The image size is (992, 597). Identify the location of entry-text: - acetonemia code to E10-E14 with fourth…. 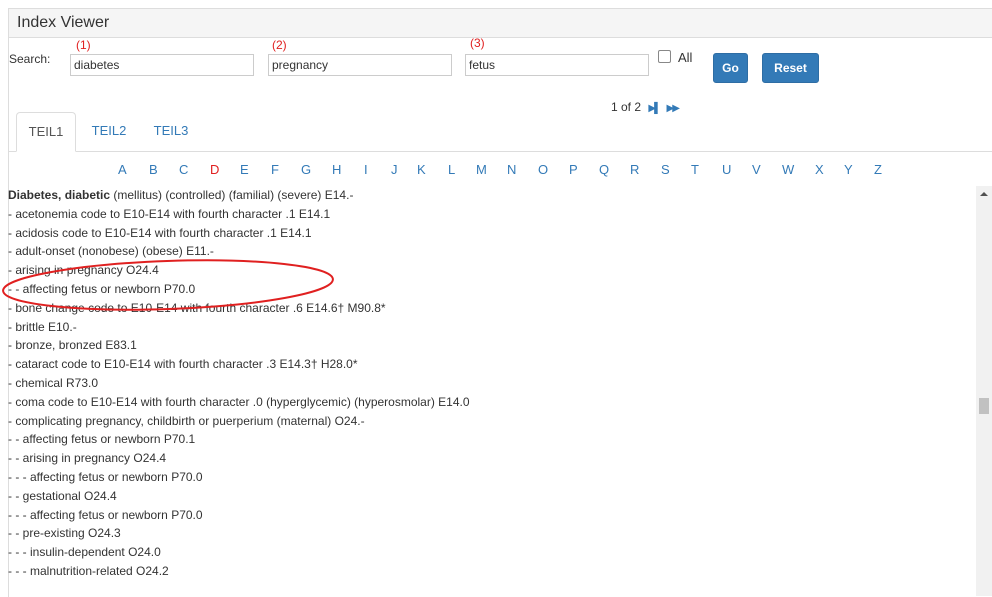
(169, 213).